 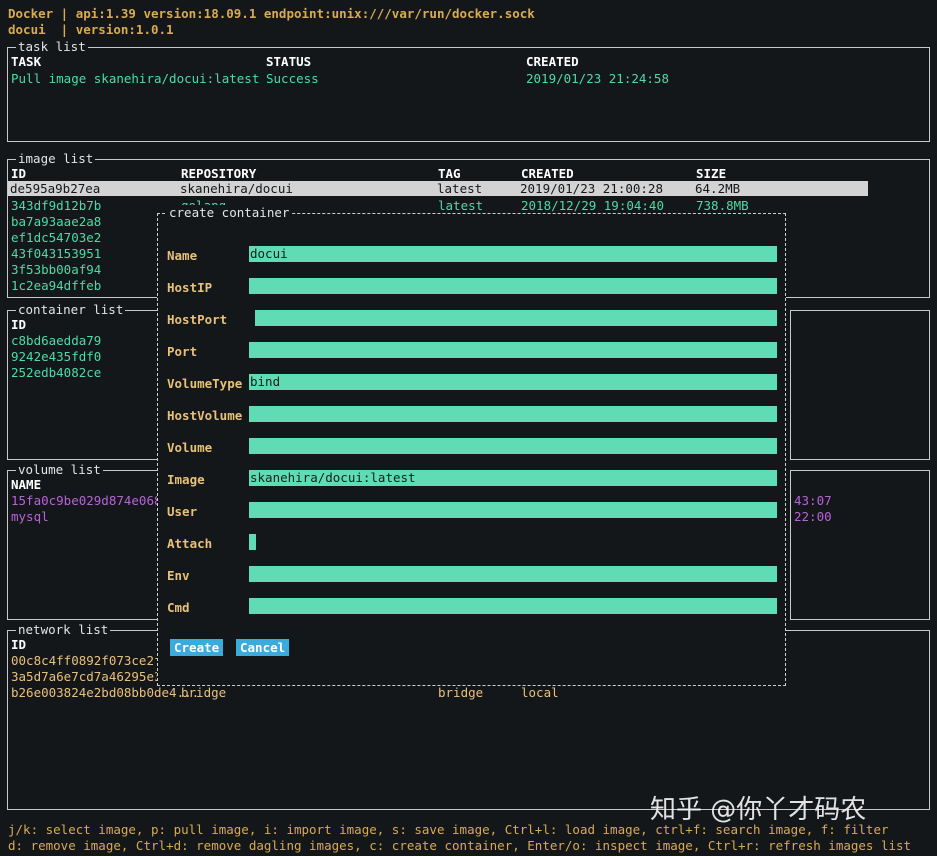 I want to click on network-row-name: bridge, so click(x=204, y=692).